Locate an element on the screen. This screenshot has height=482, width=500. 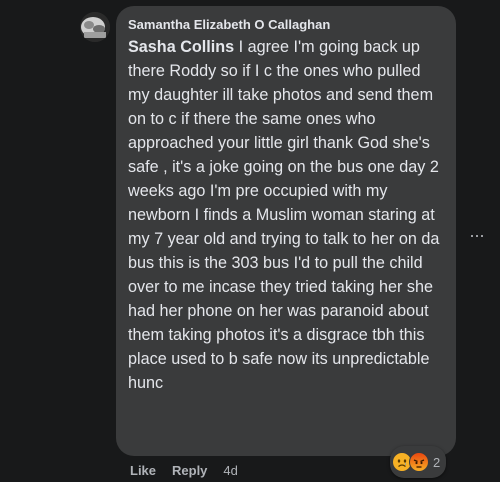
like-button: Like is located at coordinates (143, 470).